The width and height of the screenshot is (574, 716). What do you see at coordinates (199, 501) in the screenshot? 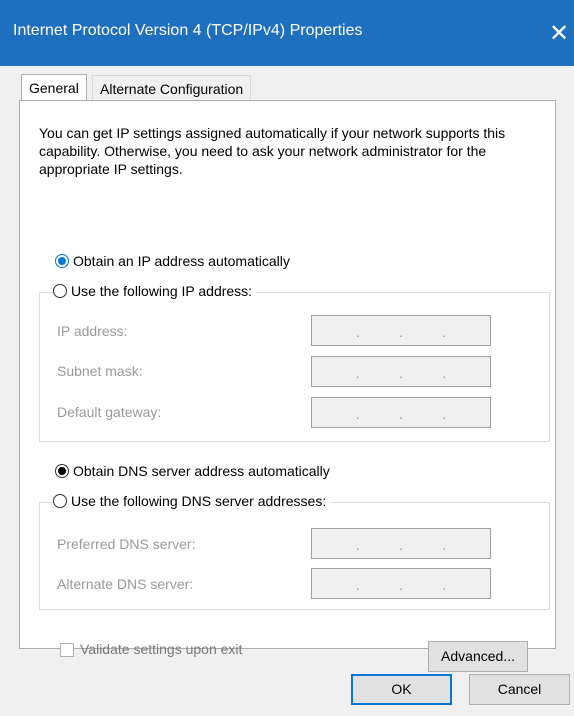
I see `radio-dns-manual-label: Use the following DNS server addresses:` at bounding box center [199, 501].